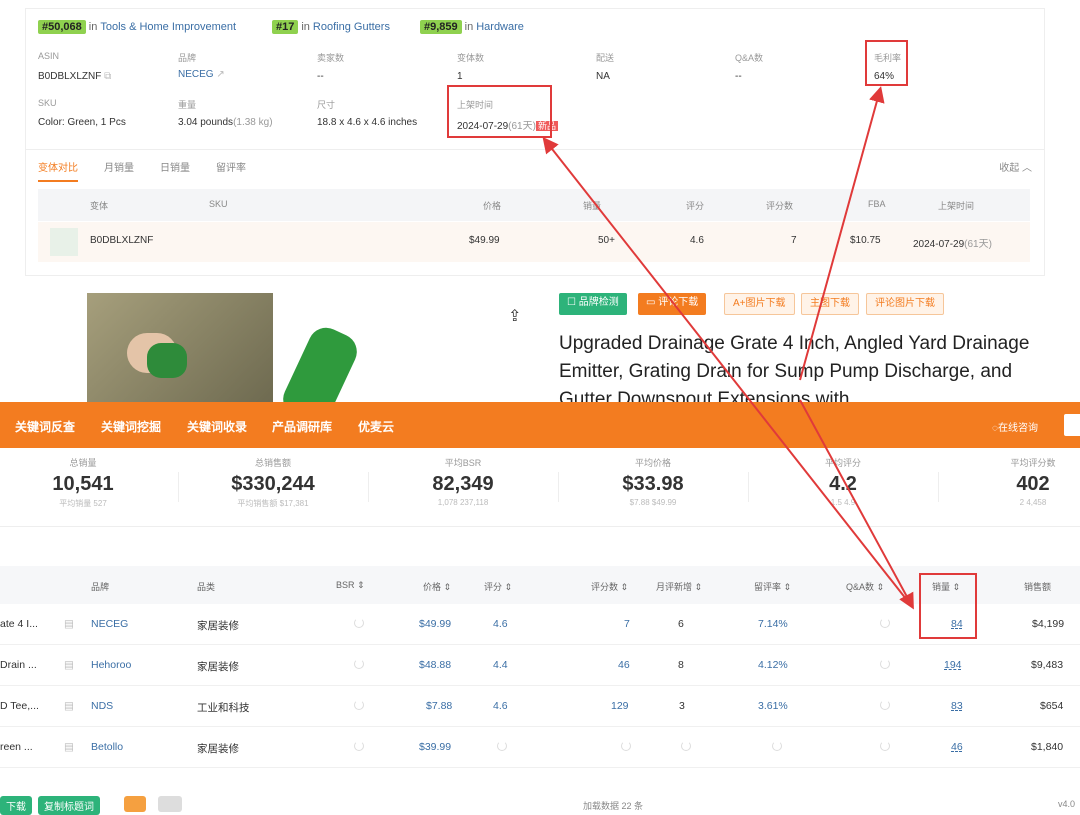  I want to click on stat-sub: $7.88 $49.99, so click(653, 502).